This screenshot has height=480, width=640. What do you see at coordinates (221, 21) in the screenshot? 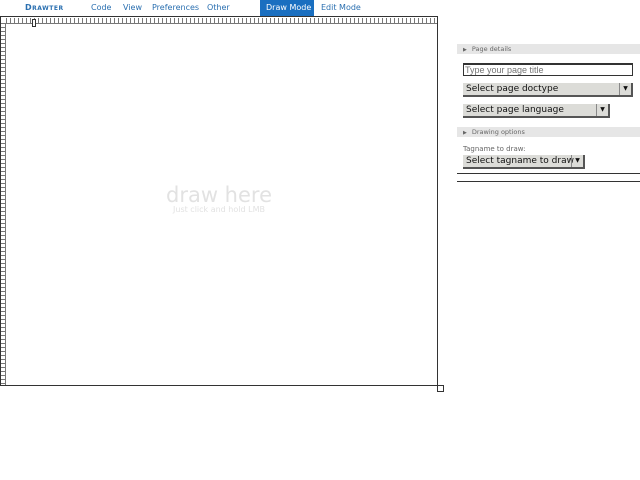
I see `horizontal-ruler` at bounding box center [221, 21].